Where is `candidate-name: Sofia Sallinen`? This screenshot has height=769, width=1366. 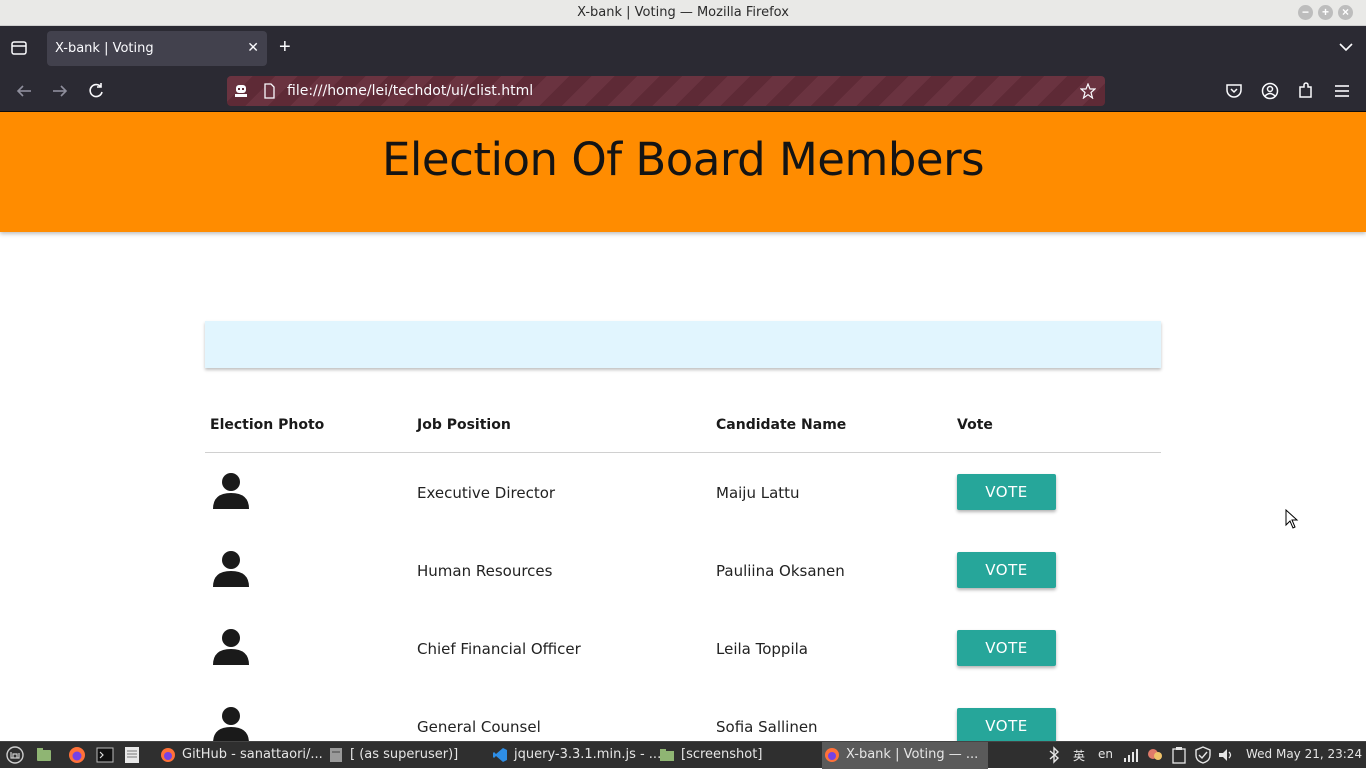 candidate-name: Sofia Sallinen is located at coordinates (767, 727).